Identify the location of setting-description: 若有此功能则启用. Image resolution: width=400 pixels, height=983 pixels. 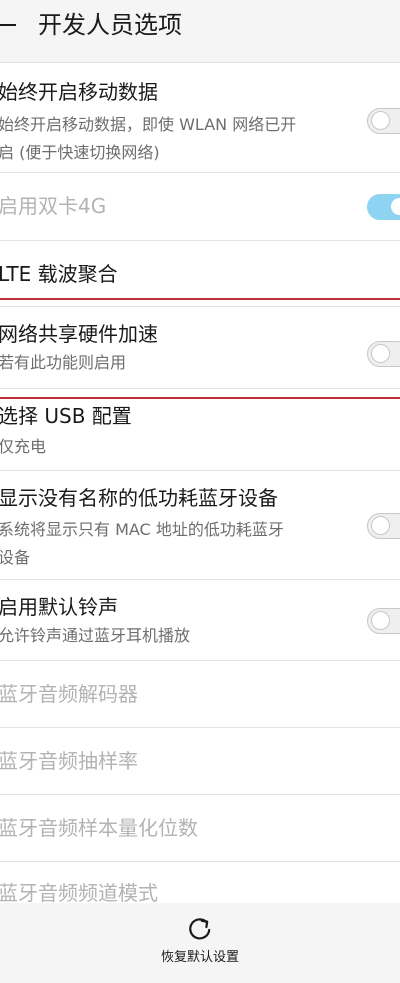
(63, 362).